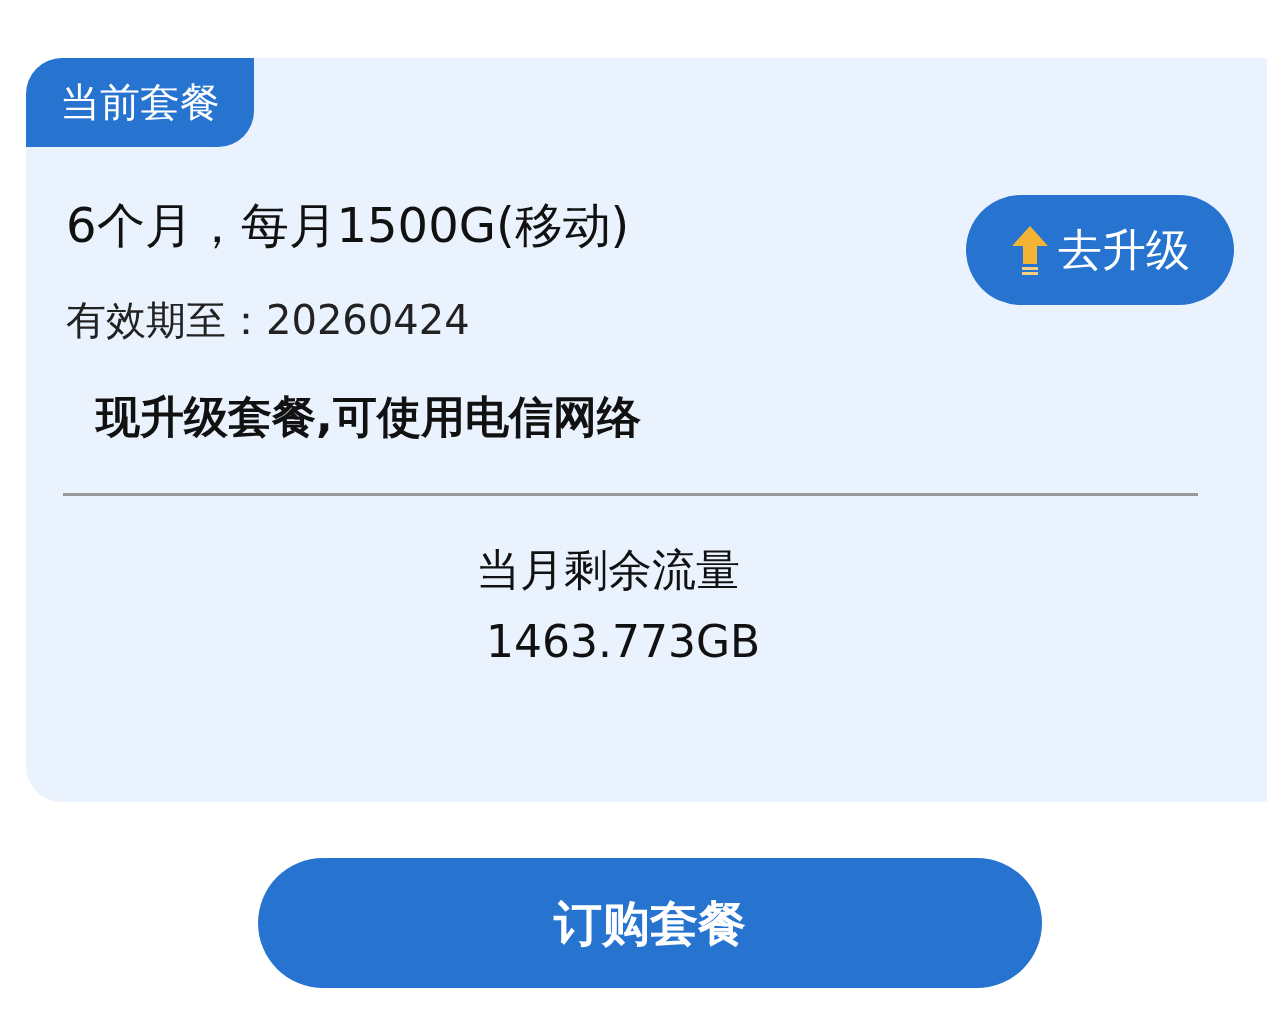 The height and width of the screenshot is (1017, 1267). What do you see at coordinates (623, 642) in the screenshot?
I see `remaining-data-value: 1463.773GB` at bounding box center [623, 642].